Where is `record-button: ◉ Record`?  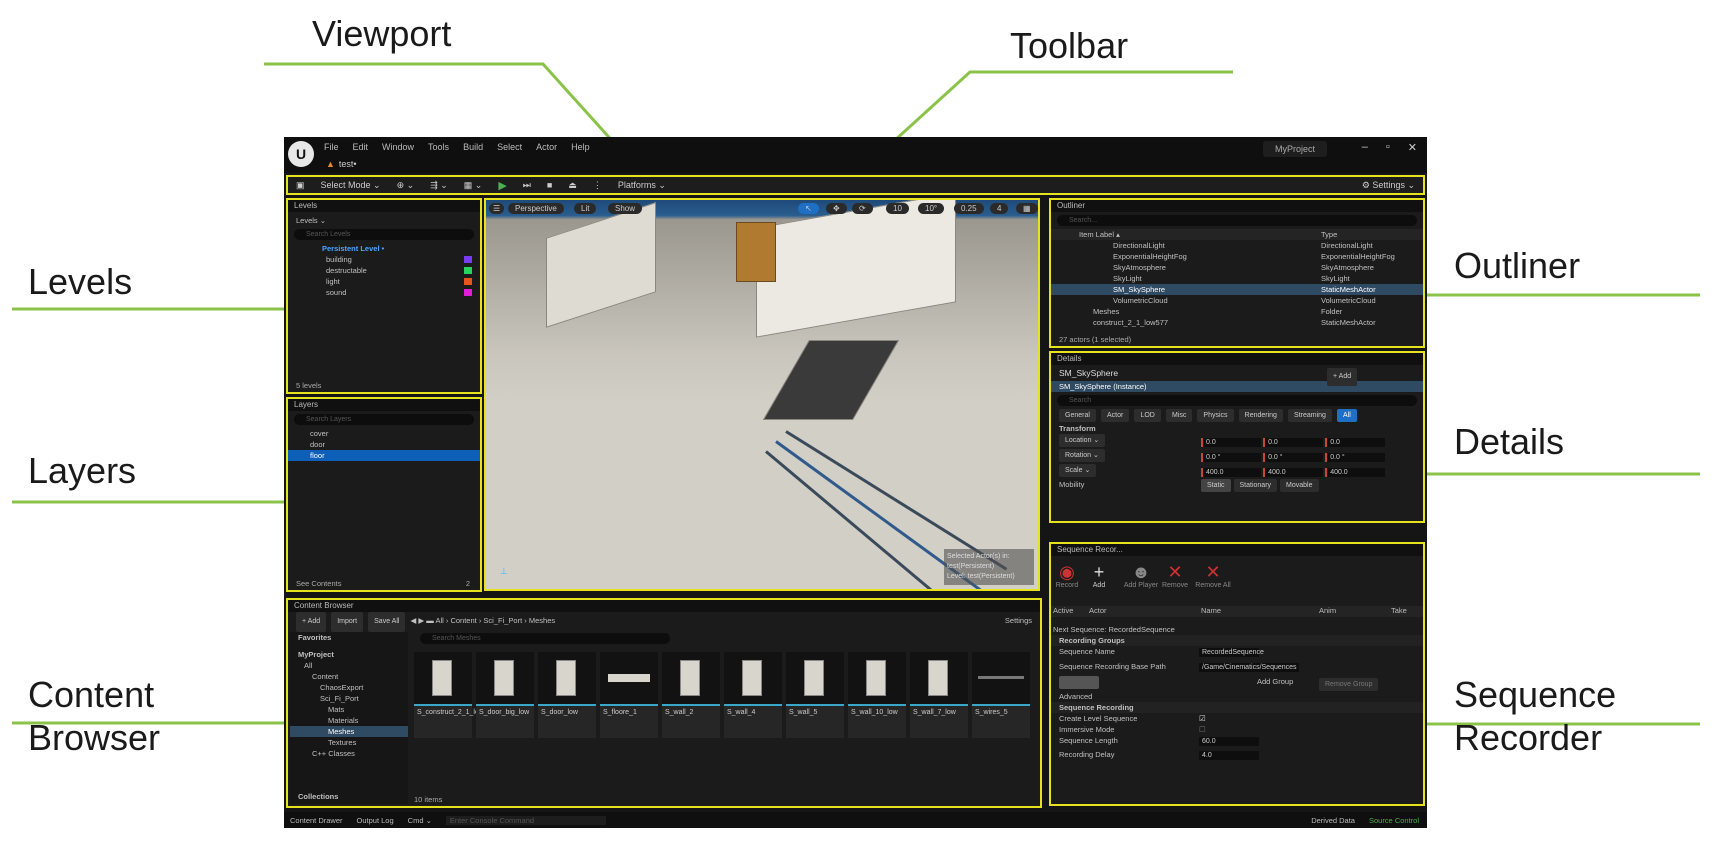 record-button: ◉ Record is located at coordinates (1067, 575).